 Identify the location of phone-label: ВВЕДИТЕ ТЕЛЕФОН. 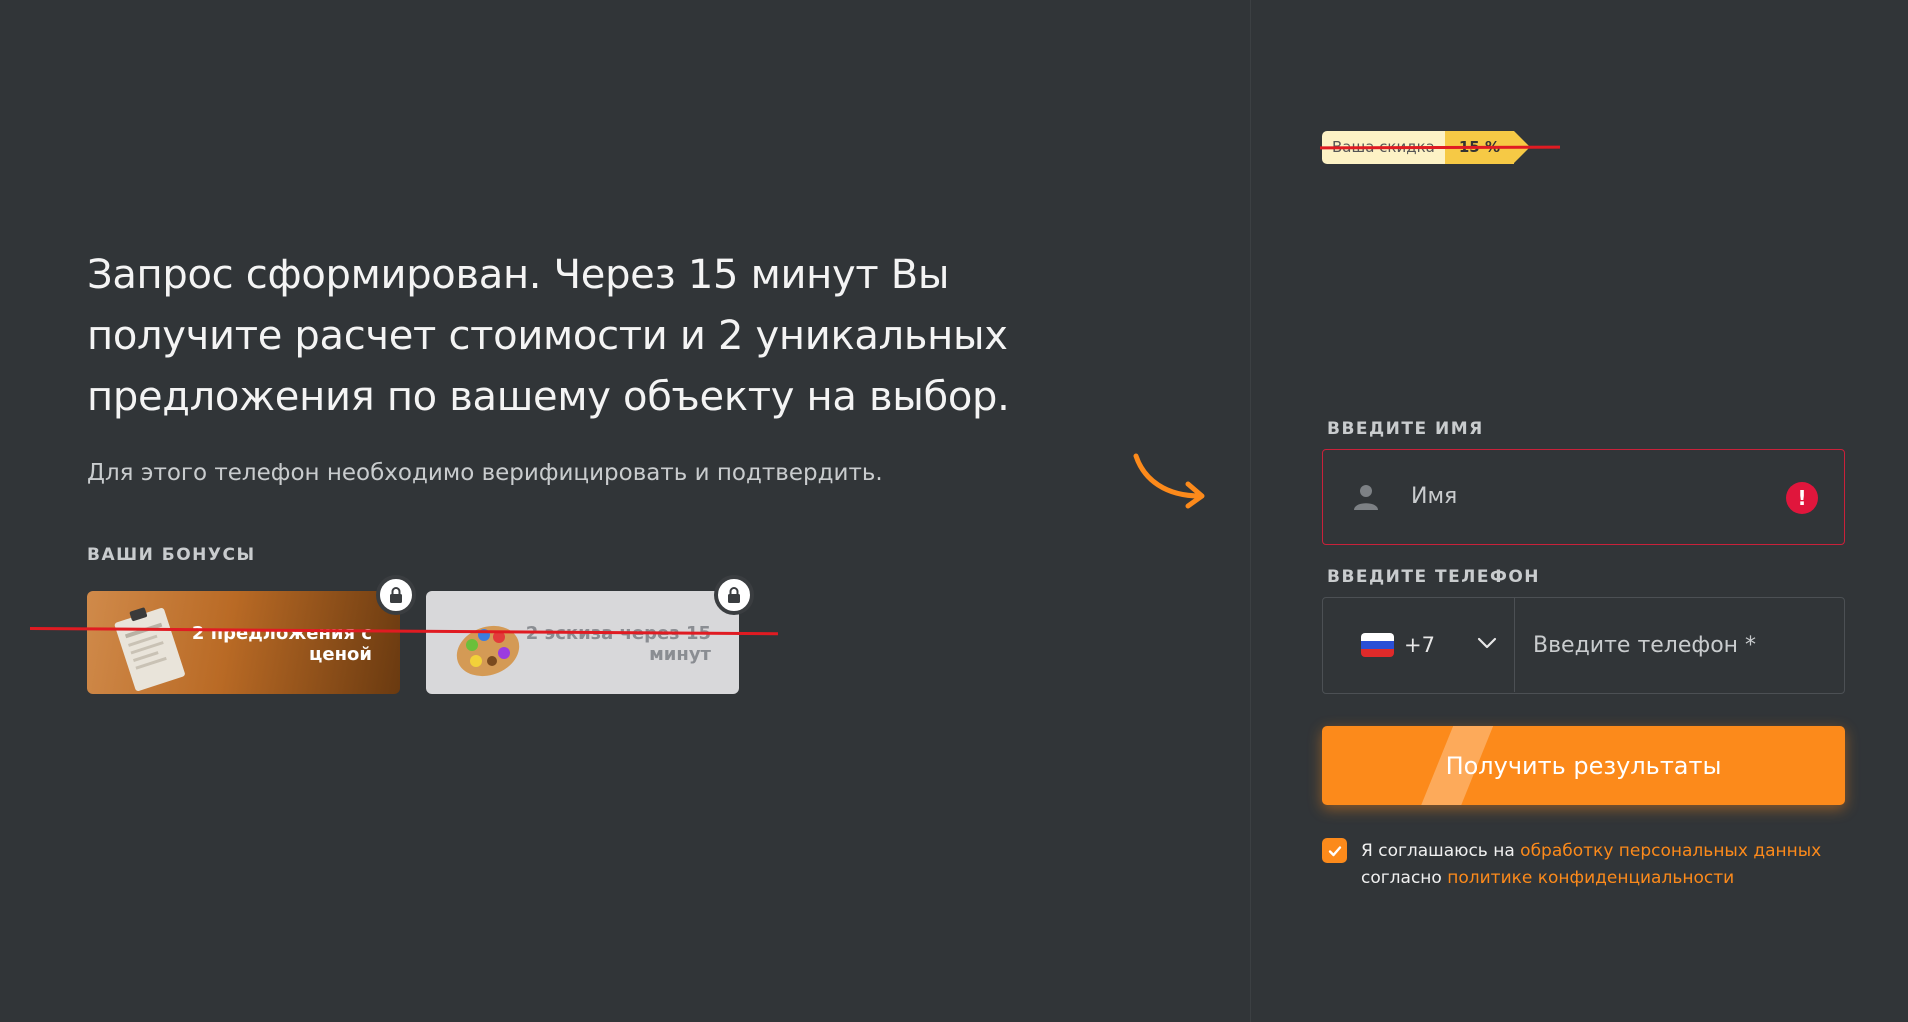
(1434, 577).